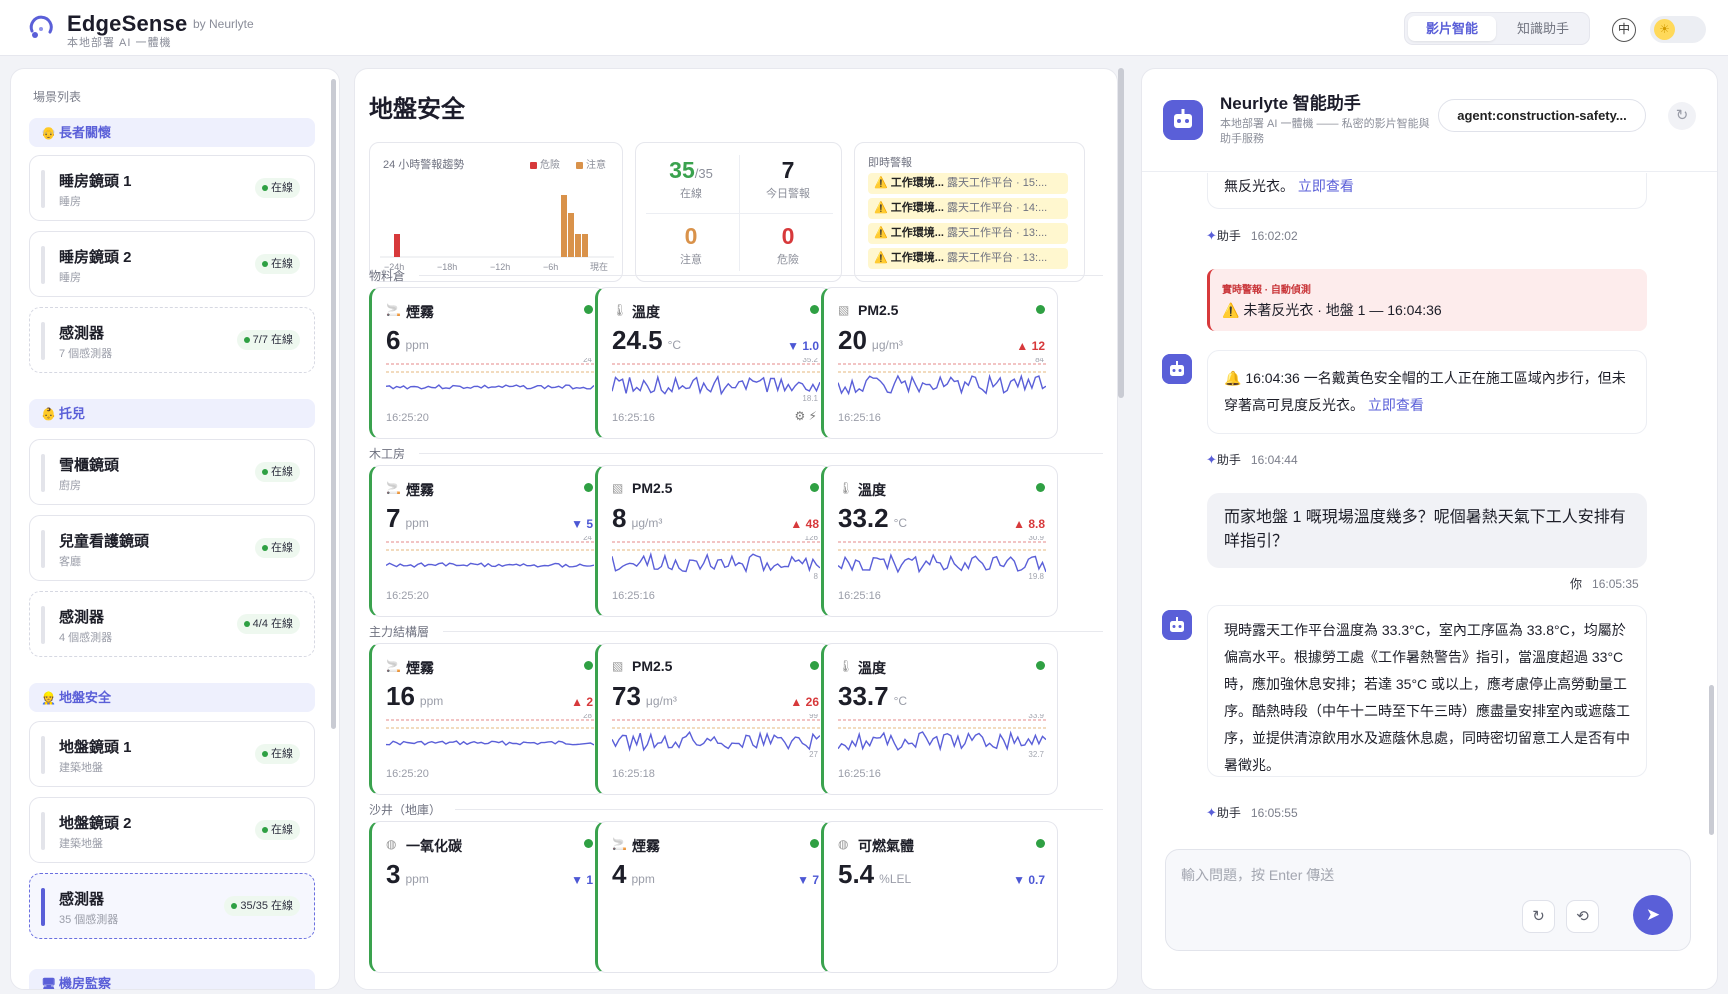 The height and width of the screenshot is (994, 1728). What do you see at coordinates (939, 897) in the screenshot?
I see `sensor-card: ◍ 可燃氣體 5.4 %LEL ▼ 0.7` at bounding box center [939, 897].